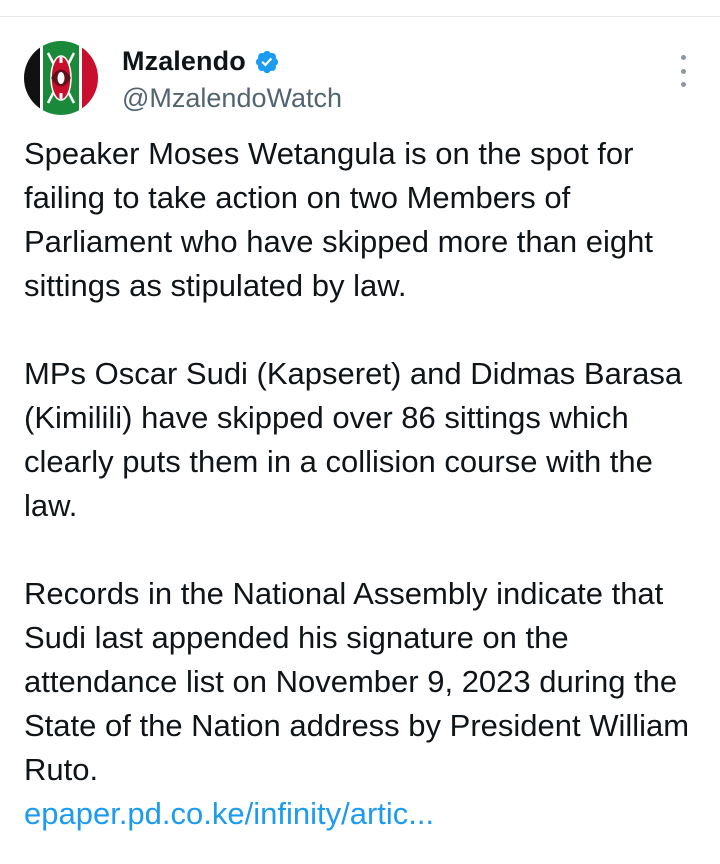 This screenshot has height=864, width=720. I want to click on avatar, so click(61, 78).